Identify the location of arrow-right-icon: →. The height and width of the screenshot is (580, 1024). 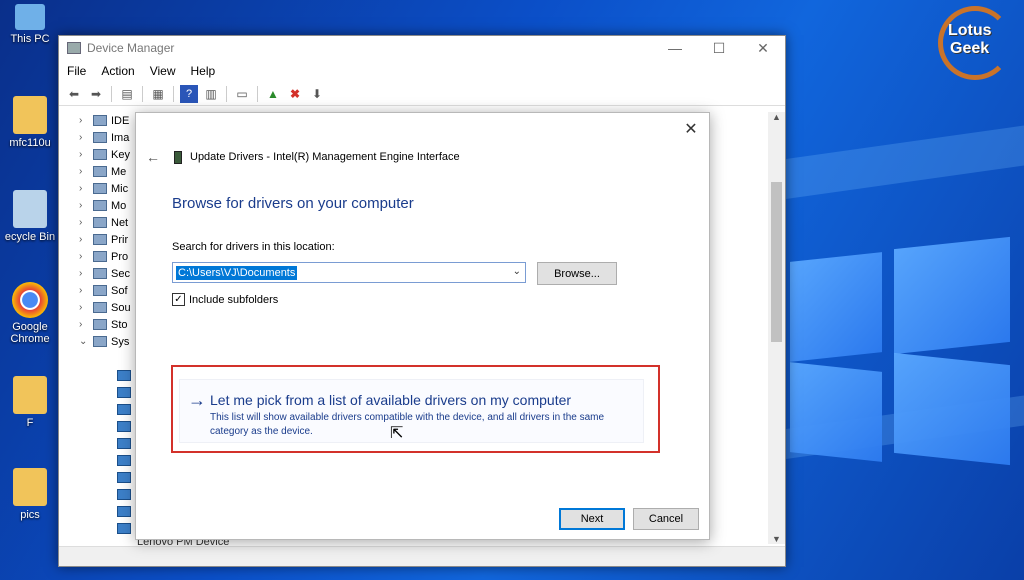
(197, 400).